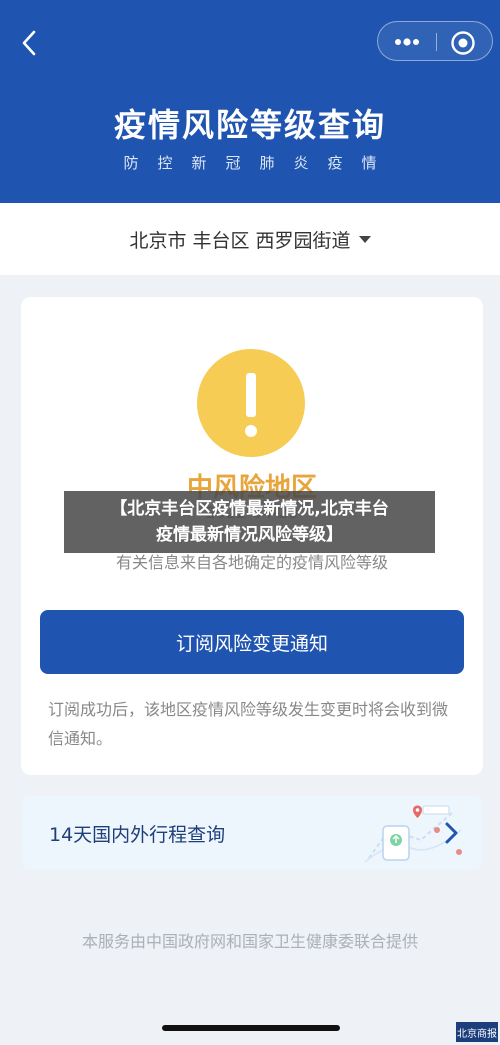 This screenshot has width=500, height=1045. What do you see at coordinates (251, 403) in the screenshot?
I see `warning-icon` at bounding box center [251, 403].